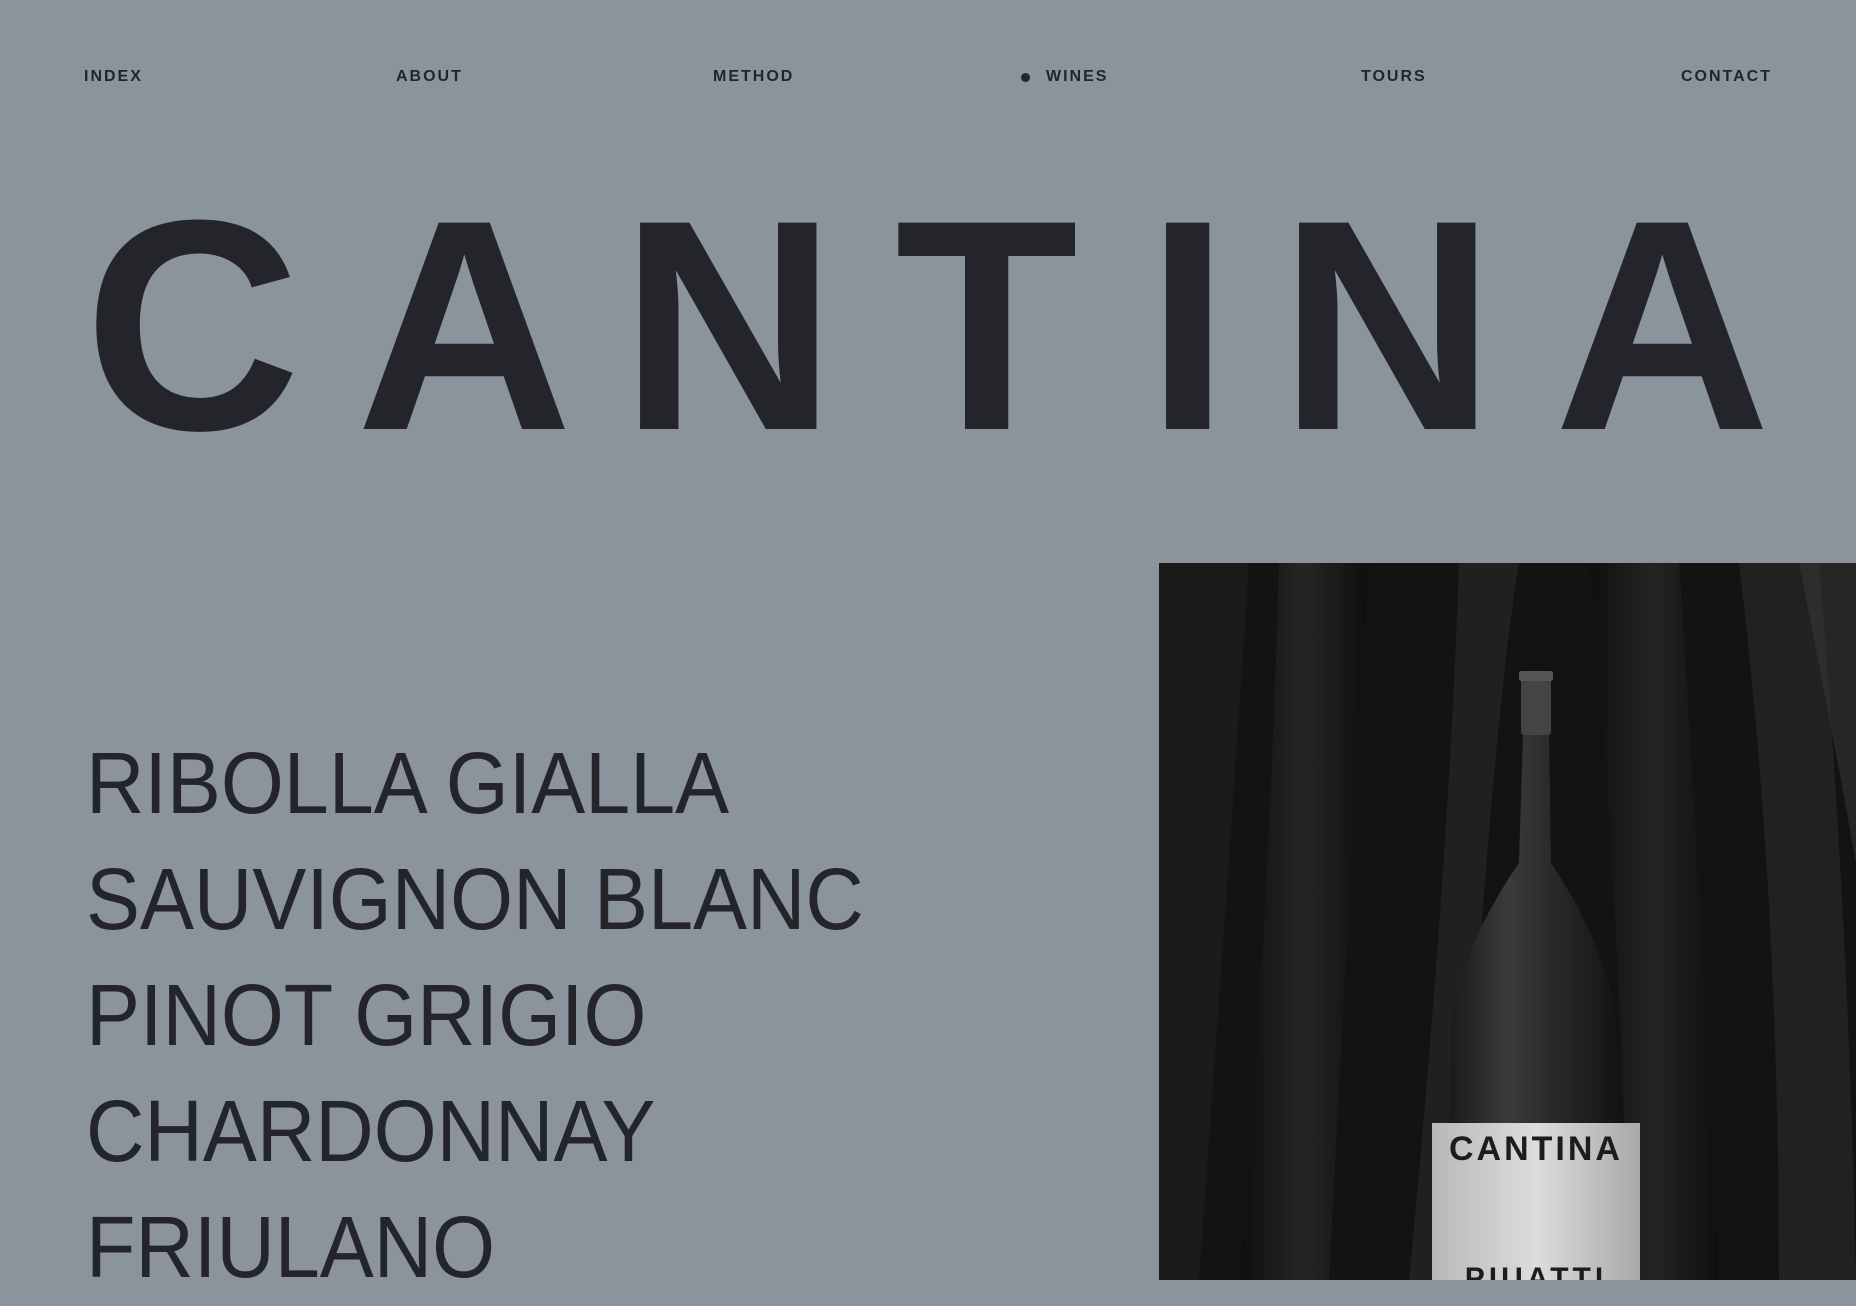 This screenshot has width=1856, height=1306. I want to click on nav-tours-link: TOURS, so click(1394, 77).